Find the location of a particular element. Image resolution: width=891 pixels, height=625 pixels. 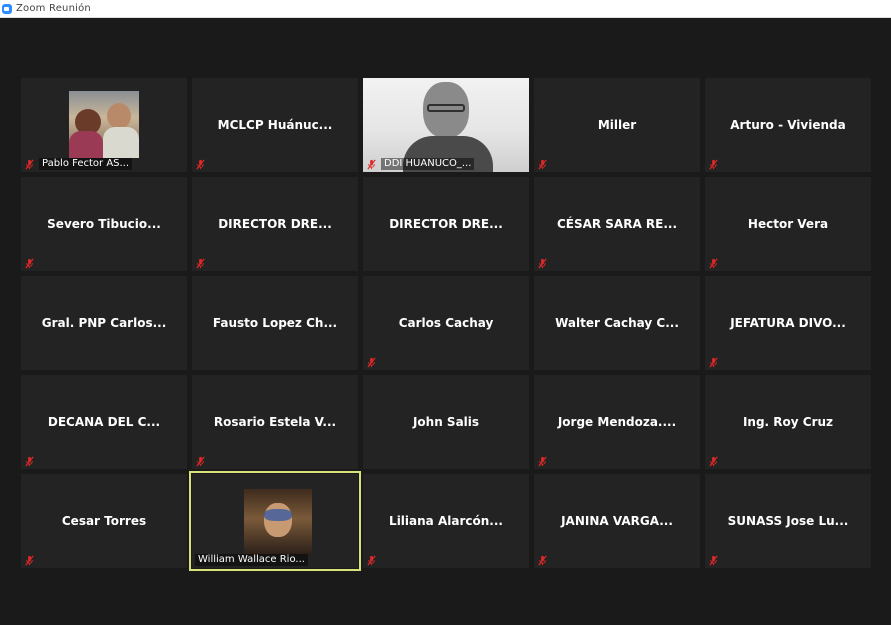

participant-name: Arturo - Vivienda is located at coordinates (788, 125).